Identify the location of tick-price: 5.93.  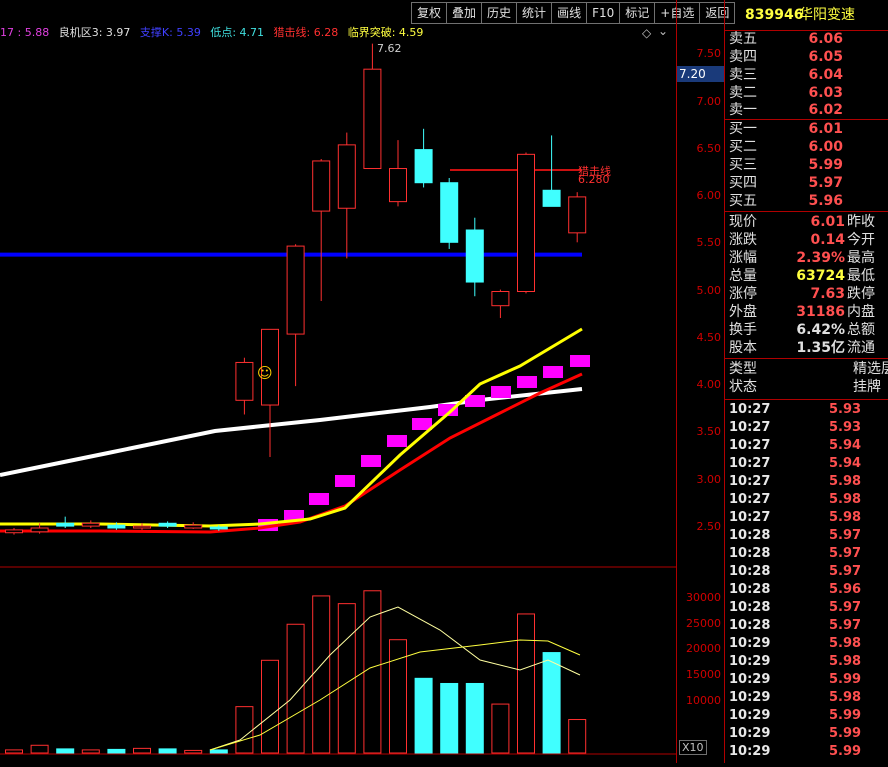
(845, 409).